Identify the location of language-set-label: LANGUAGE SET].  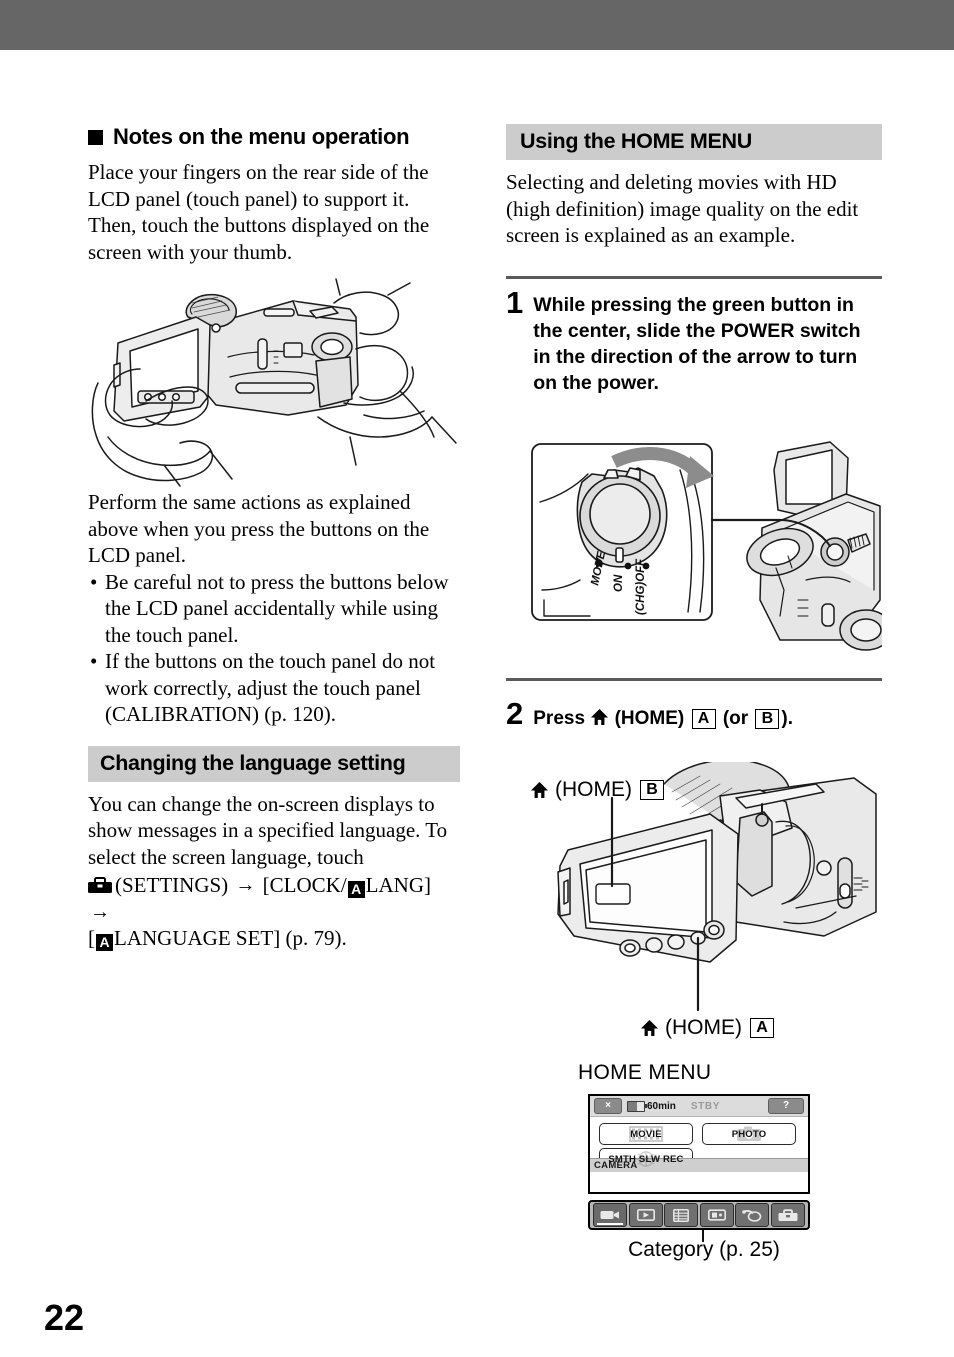
(197, 938).